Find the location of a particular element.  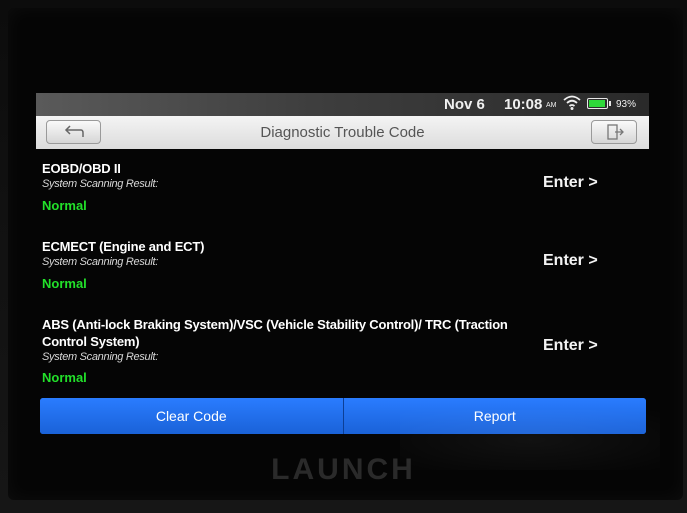

exit-button is located at coordinates (614, 132).